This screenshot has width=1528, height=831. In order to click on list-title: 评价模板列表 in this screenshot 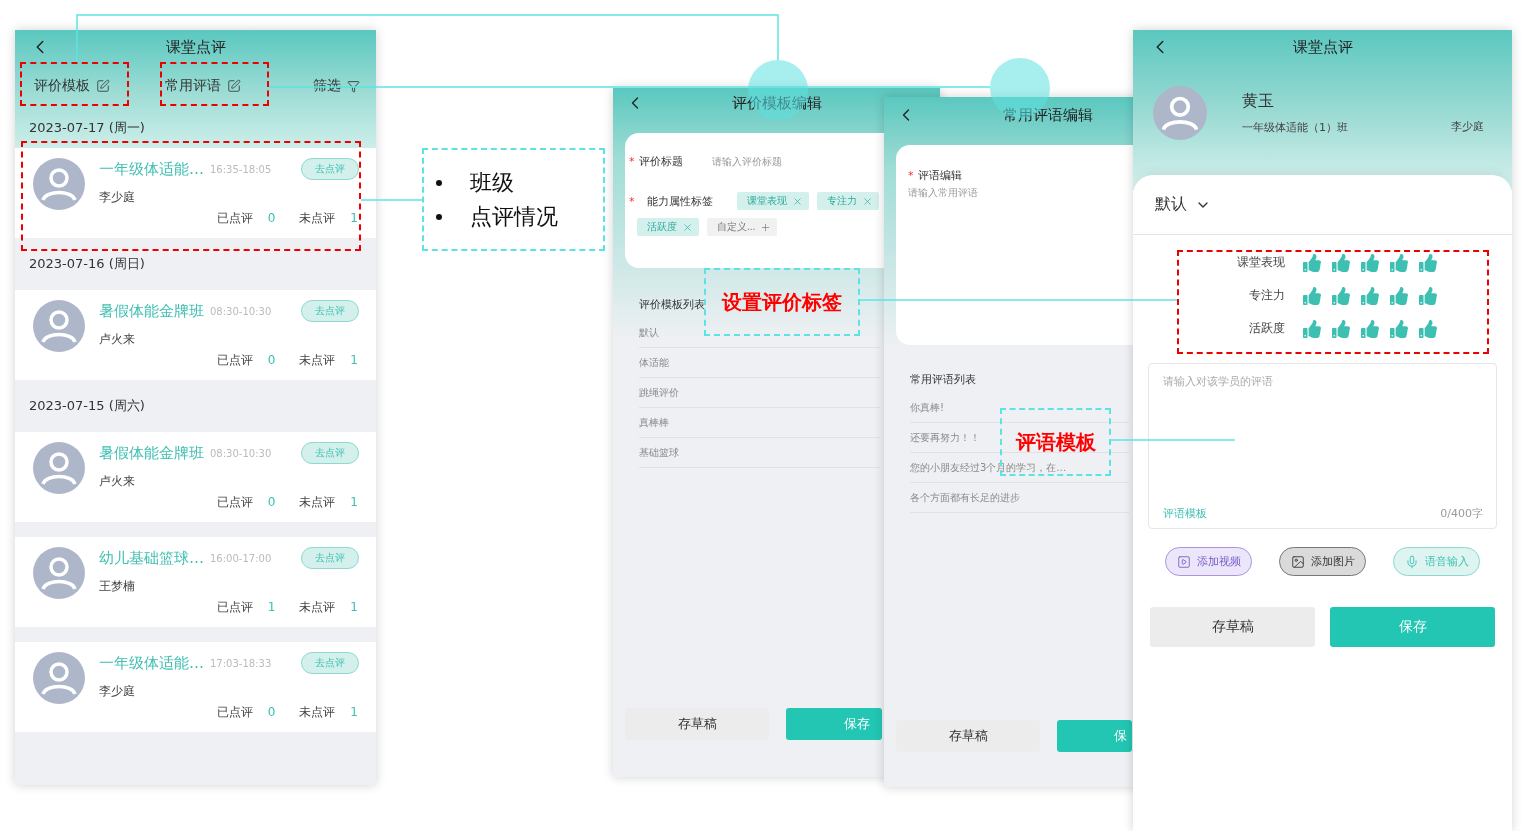, I will do `click(672, 304)`.